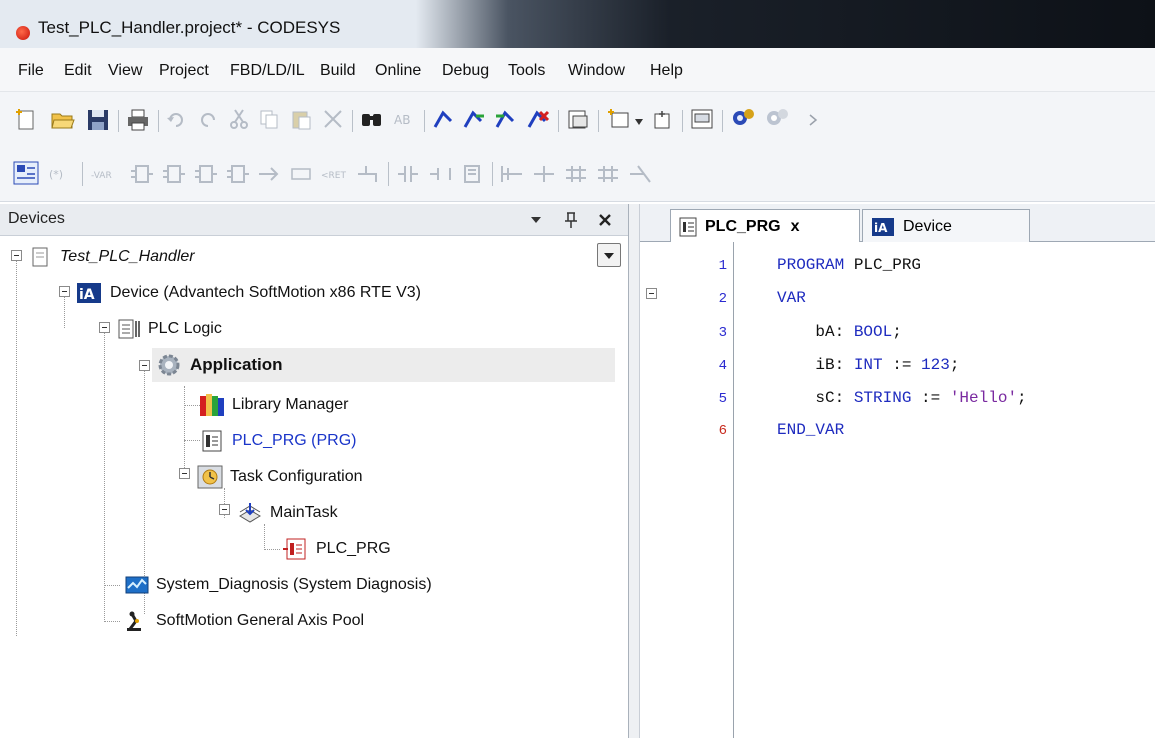 This screenshot has width=1155, height=738. I want to click on delete-icon, so click(333, 119).